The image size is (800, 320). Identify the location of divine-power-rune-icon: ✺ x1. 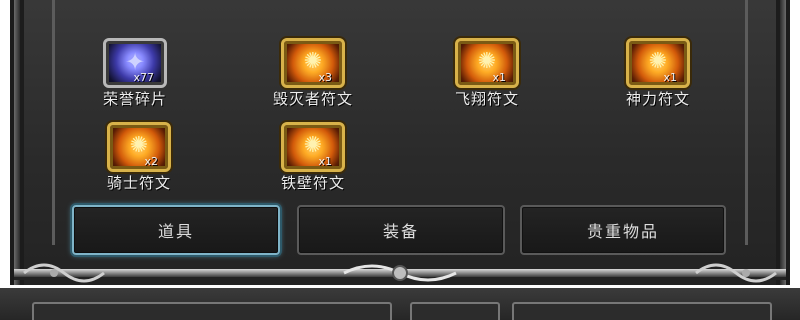
(658, 63).